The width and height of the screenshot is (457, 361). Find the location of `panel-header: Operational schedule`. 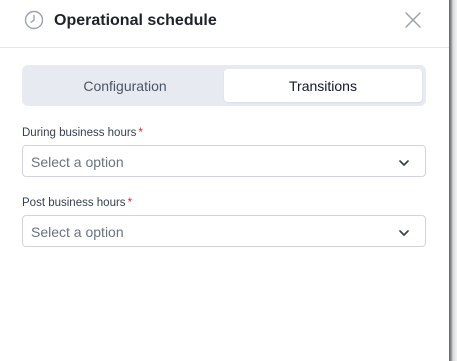

panel-header: Operational schedule is located at coordinates (224, 24).